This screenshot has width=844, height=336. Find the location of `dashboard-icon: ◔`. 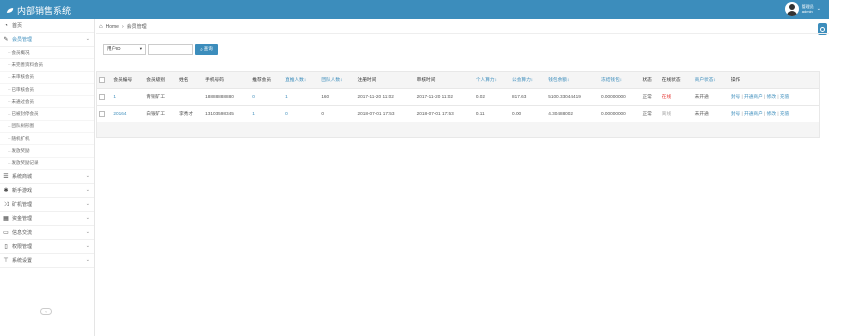

dashboard-icon: ◔ is located at coordinates (6, 26).